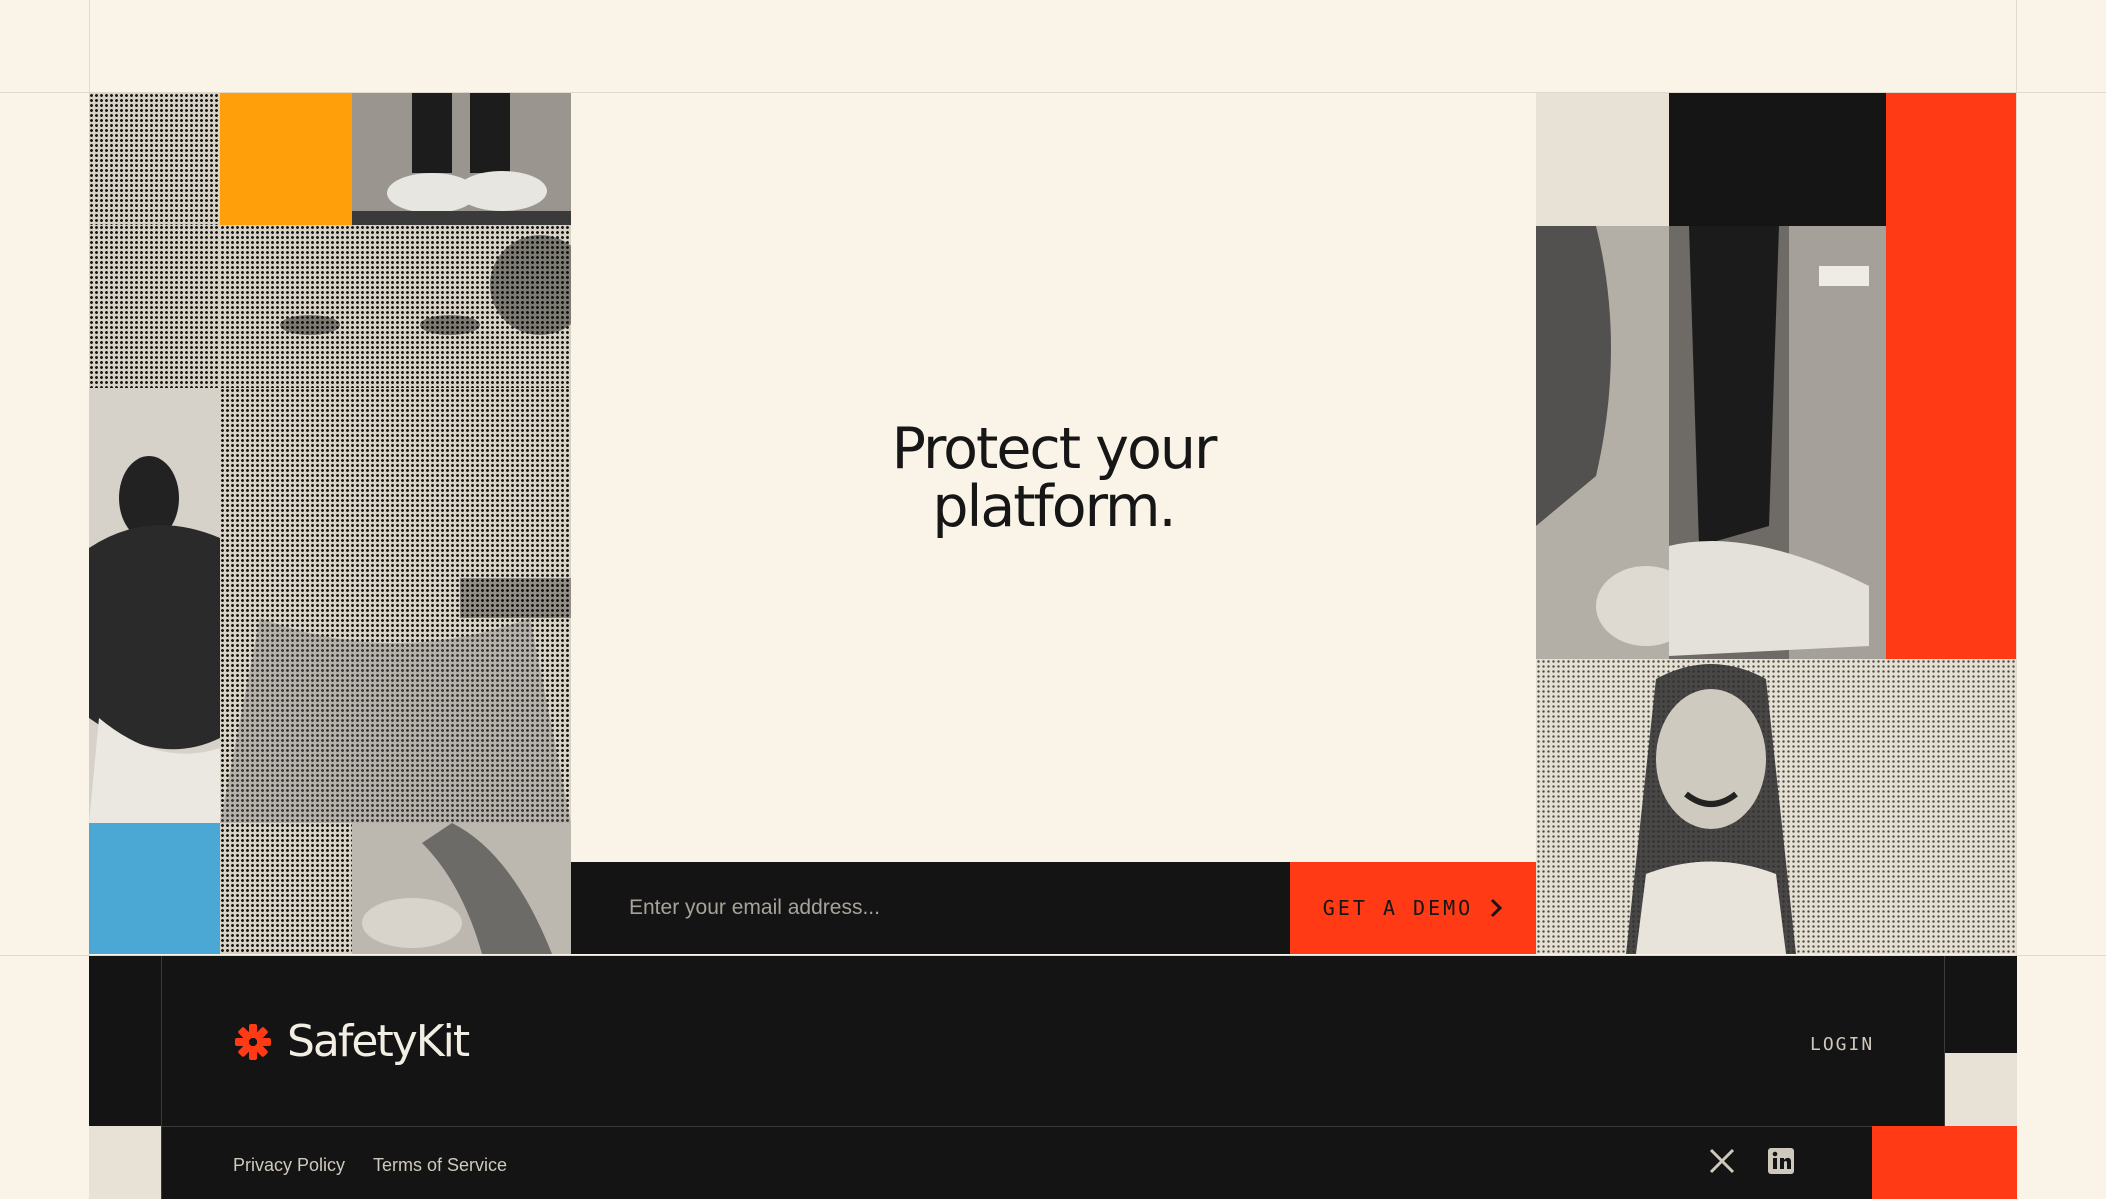  Describe the element at coordinates (286, 888) in the screenshot. I see `halftone-bottom-tile` at that location.